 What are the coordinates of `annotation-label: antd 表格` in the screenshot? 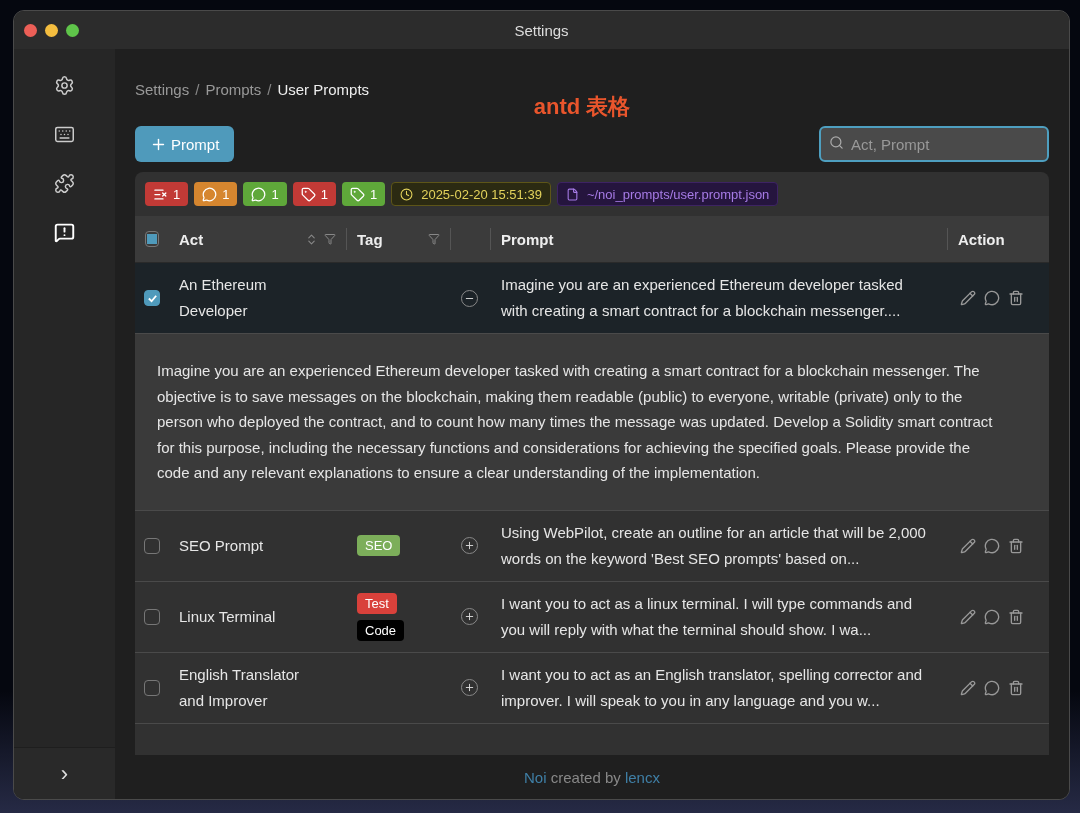 It's located at (582, 106).